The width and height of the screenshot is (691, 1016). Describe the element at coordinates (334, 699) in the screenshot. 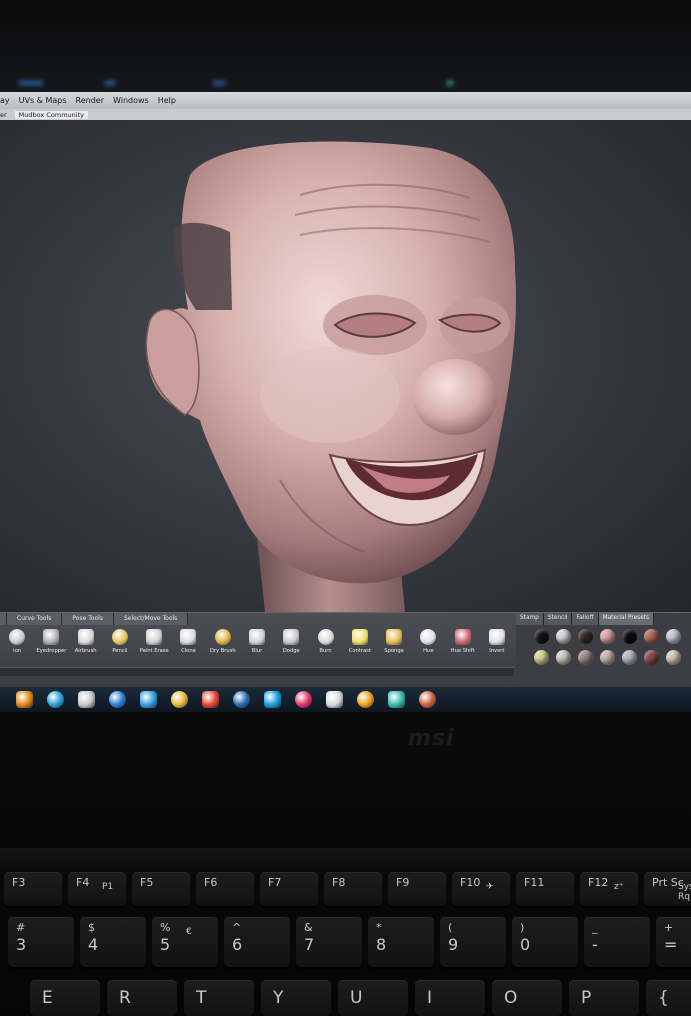

I see `notes-icon` at that location.